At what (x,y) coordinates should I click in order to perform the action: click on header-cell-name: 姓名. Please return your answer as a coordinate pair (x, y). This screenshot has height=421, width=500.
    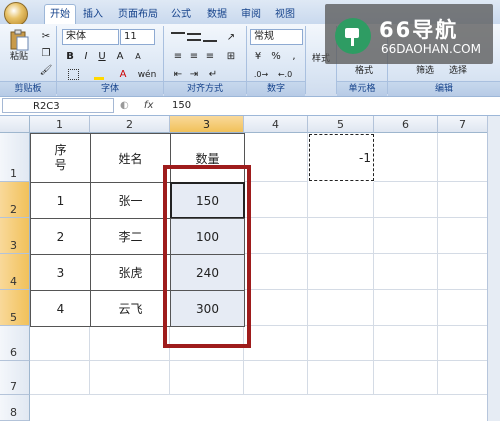
    Looking at the image, I should click on (130, 158).